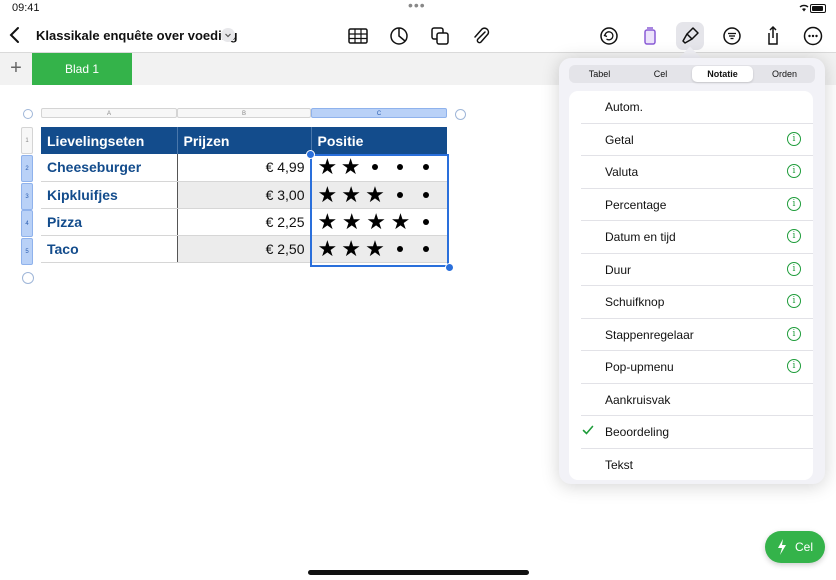 This screenshot has width=836, height=580. I want to click on lightning-icon, so click(782, 547).